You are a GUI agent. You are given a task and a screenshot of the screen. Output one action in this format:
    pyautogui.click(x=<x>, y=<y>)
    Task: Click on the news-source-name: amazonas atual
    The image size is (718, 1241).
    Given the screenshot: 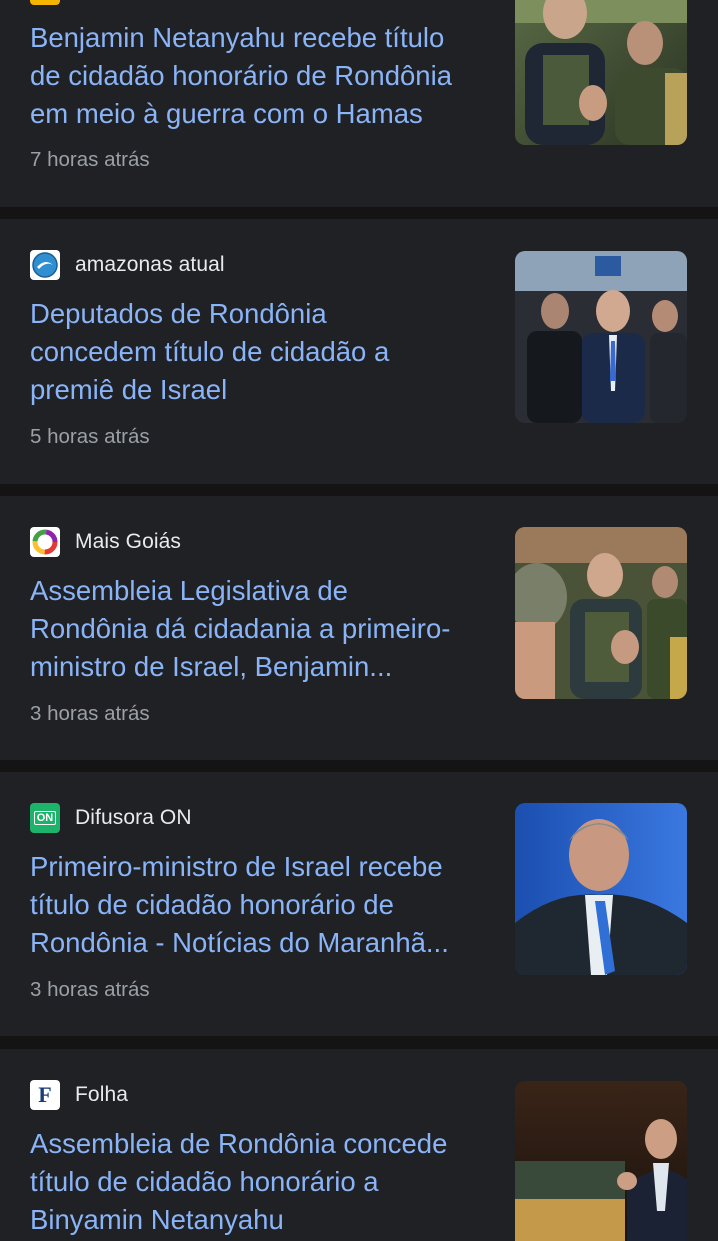 What is the action you would take?
    pyautogui.click(x=150, y=264)
    